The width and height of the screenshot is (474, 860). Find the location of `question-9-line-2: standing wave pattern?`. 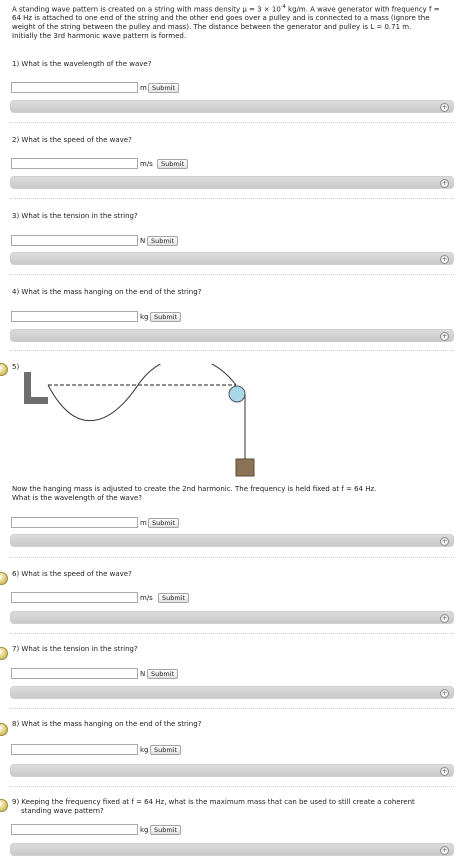

question-9-line-2: standing wave pattern? is located at coordinates (62, 811).